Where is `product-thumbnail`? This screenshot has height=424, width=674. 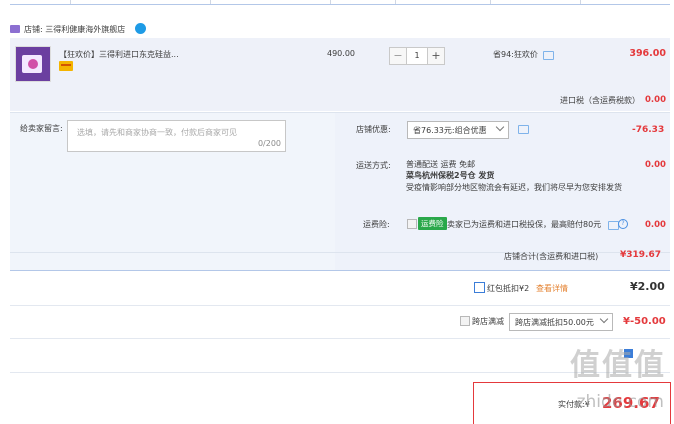 product-thumbnail is located at coordinates (33, 64).